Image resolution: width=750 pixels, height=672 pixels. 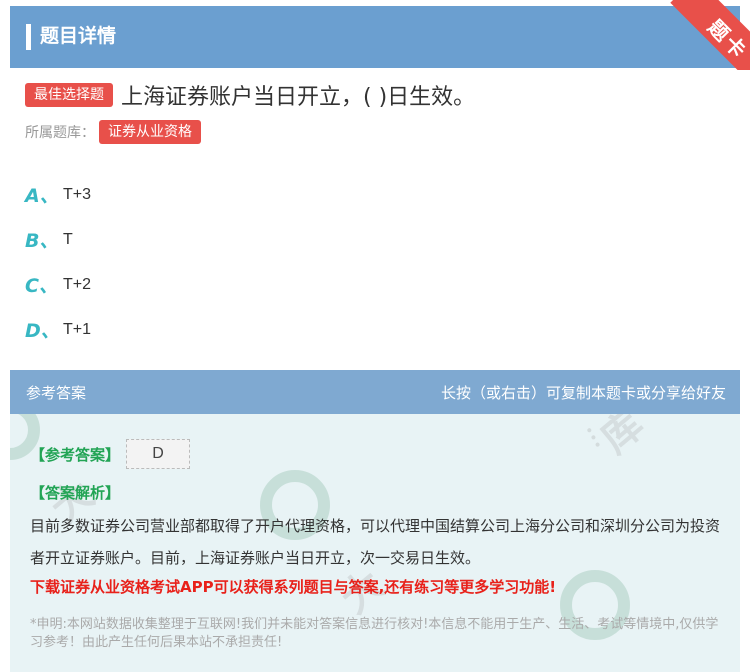 What do you see at coordinates (42, 241) in the screenshot?
I see `option-letter: B、` at bounding box center [42, 241].